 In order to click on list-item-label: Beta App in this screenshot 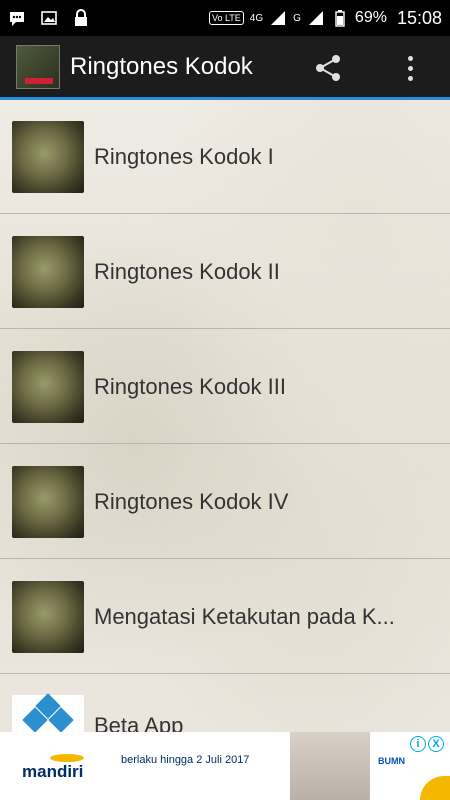, I will do `click(139, 722)`.